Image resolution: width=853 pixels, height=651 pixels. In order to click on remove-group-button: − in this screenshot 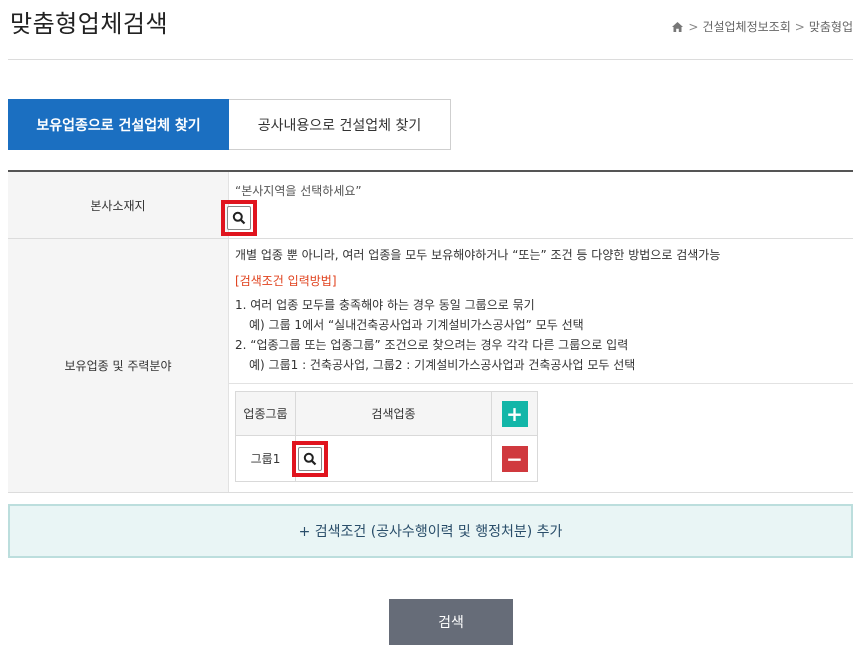, I will do `click(514, 458)`.